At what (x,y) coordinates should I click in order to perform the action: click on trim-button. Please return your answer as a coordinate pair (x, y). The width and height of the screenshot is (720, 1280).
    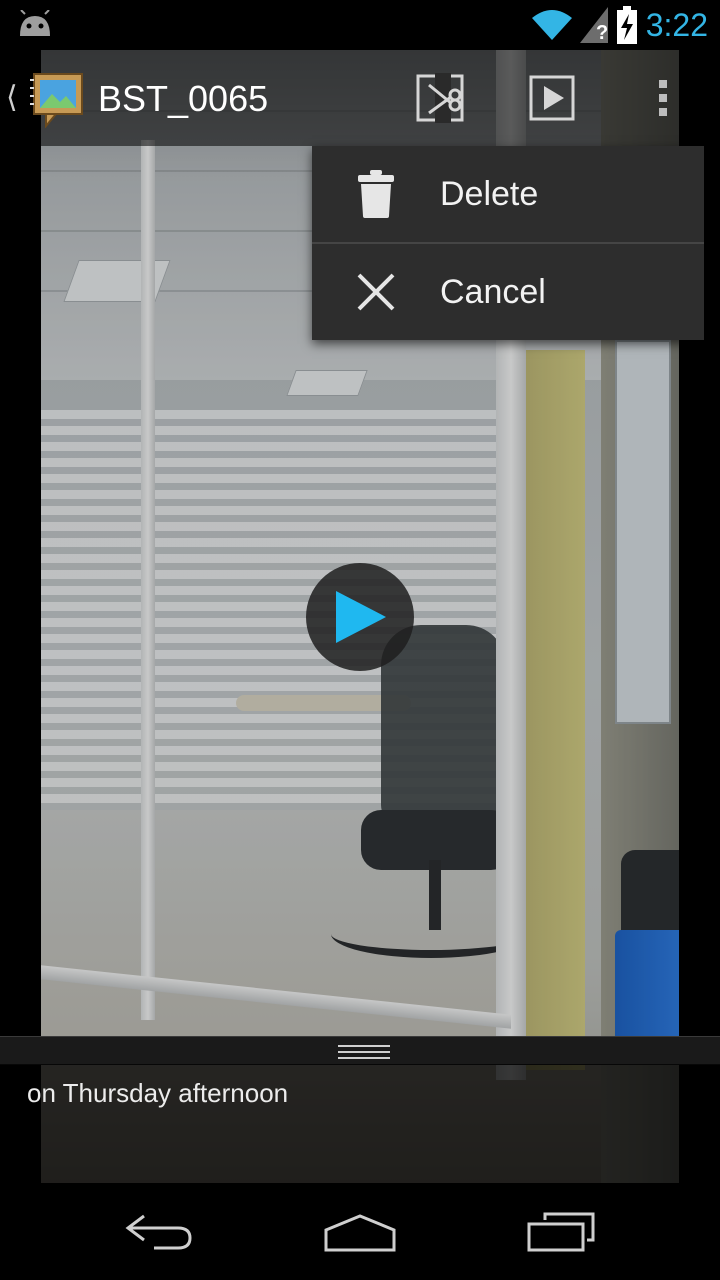
    Looking at the image, I should click on (440, 98).